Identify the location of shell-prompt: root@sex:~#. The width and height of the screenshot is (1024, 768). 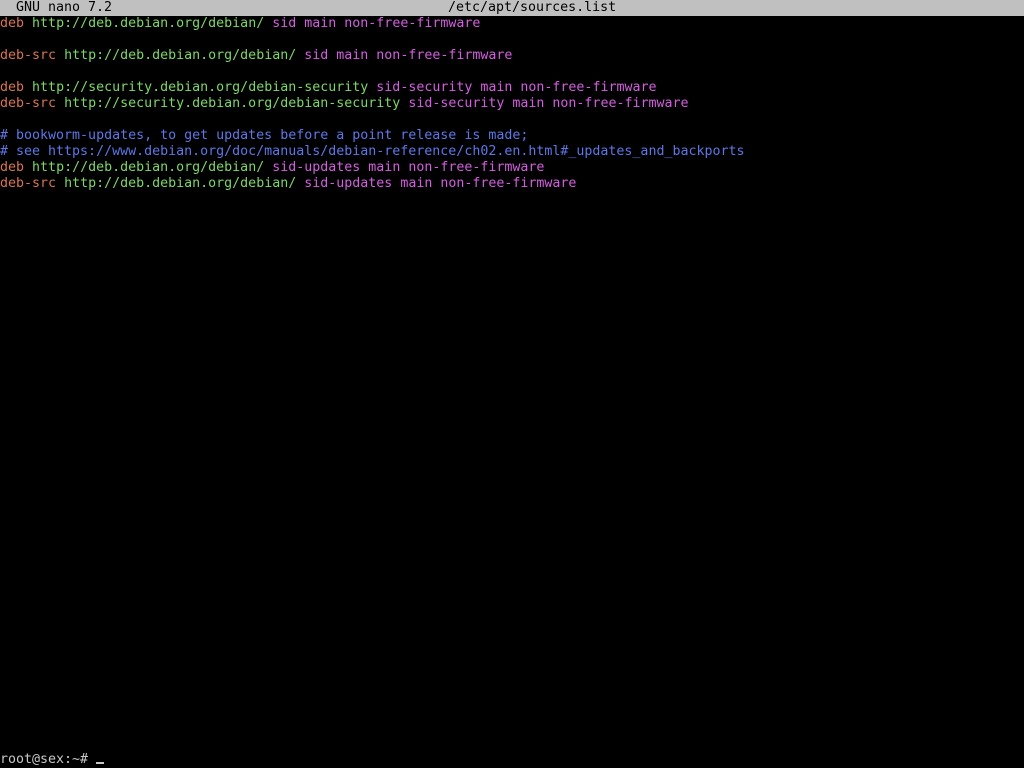
(48, 759).